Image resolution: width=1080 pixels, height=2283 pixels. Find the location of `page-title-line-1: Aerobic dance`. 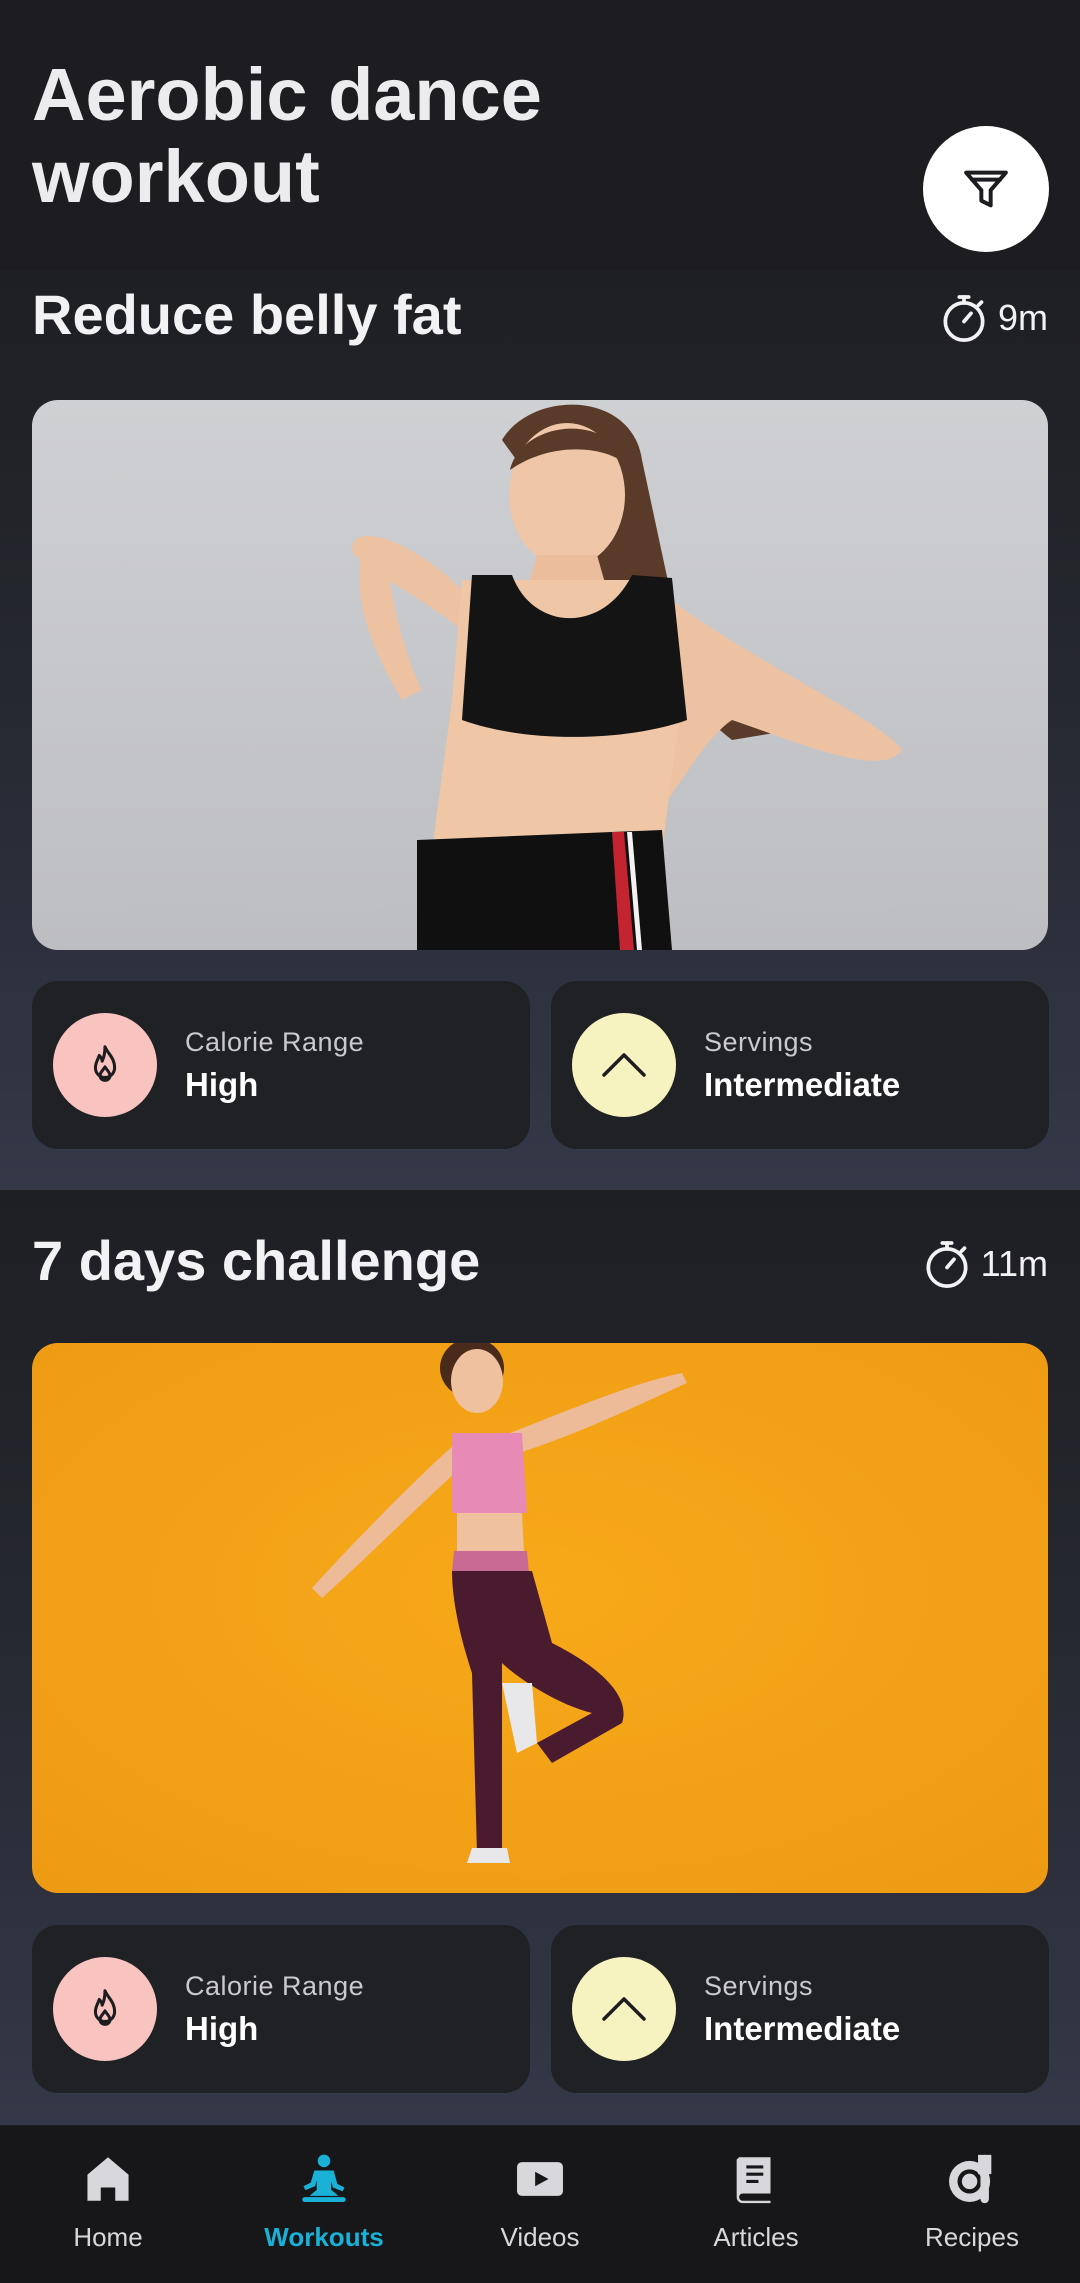

page-title-line-1: Aerobic dance is located at coordinates (287, 94).